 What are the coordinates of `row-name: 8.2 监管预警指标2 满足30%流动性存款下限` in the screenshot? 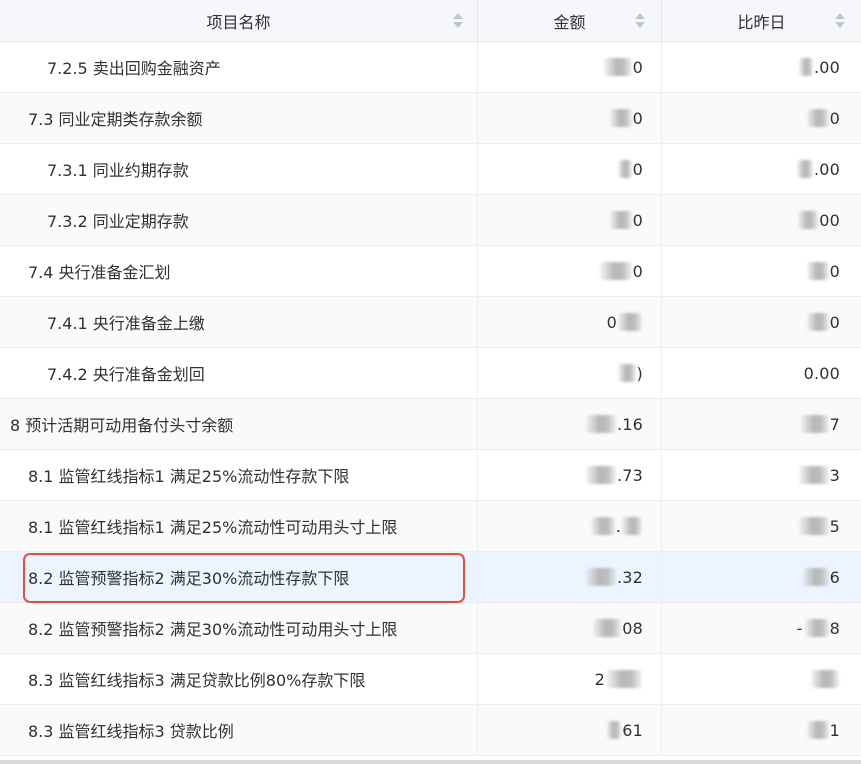 It's located at (239, 577).